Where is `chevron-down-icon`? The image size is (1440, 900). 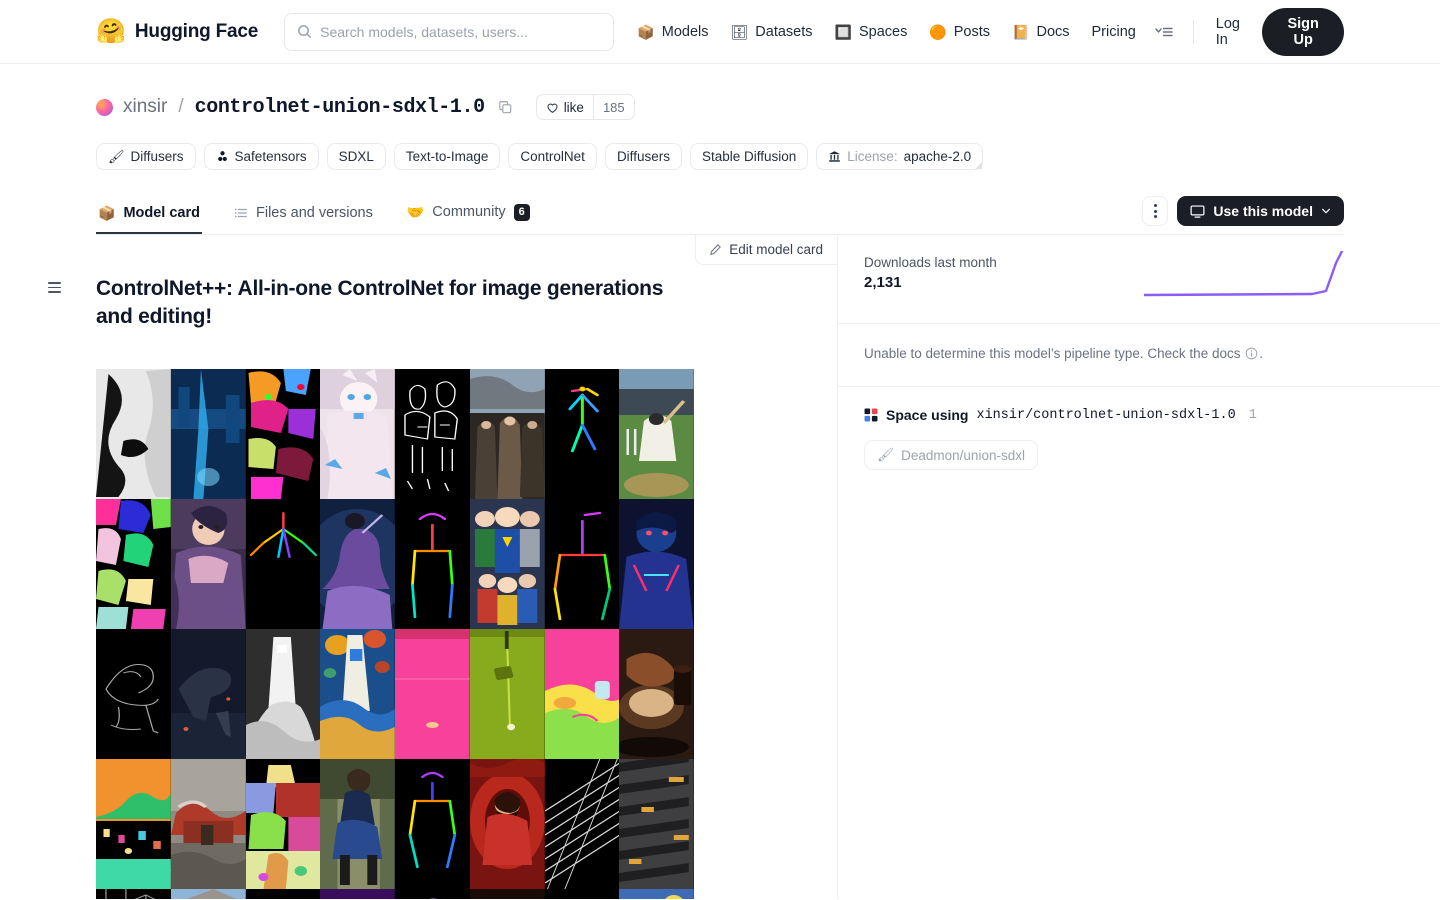 chevron-down-icon is located at coordinates (1326, 211).